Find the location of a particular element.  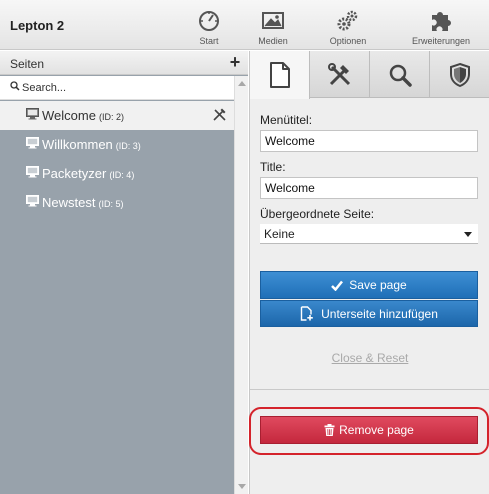

chevron-down-icon is located at coordinates (468, 234).